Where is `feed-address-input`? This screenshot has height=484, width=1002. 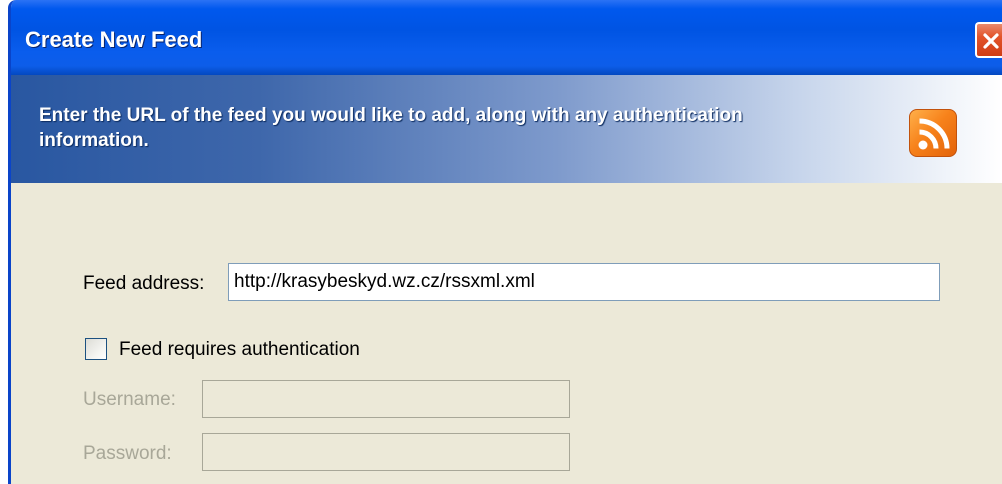 feed-address-input is located at coordinates (584, 282).